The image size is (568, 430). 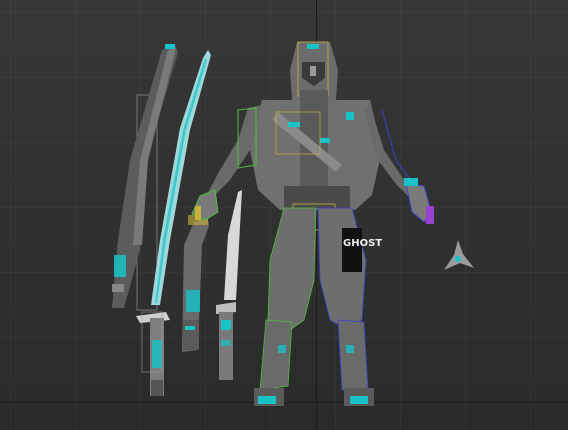 I want to click on short-blade, so click(x=229, y=285).